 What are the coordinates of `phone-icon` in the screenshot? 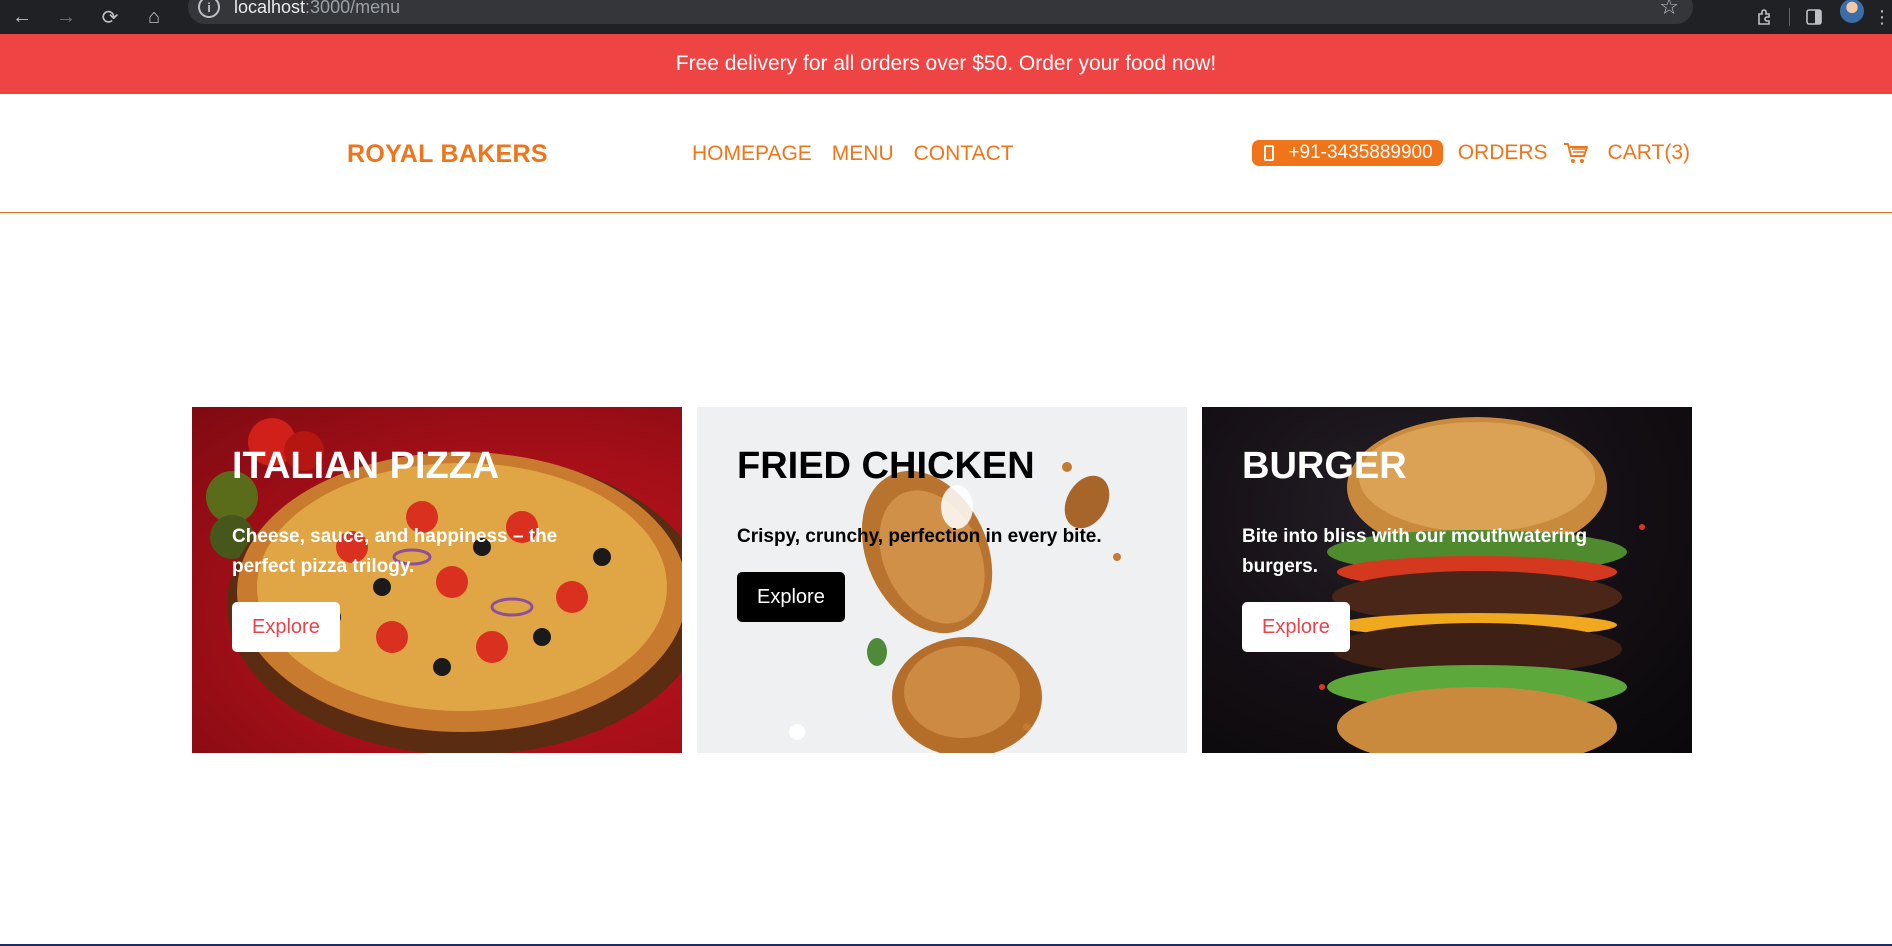 It's located at (1269, 153).